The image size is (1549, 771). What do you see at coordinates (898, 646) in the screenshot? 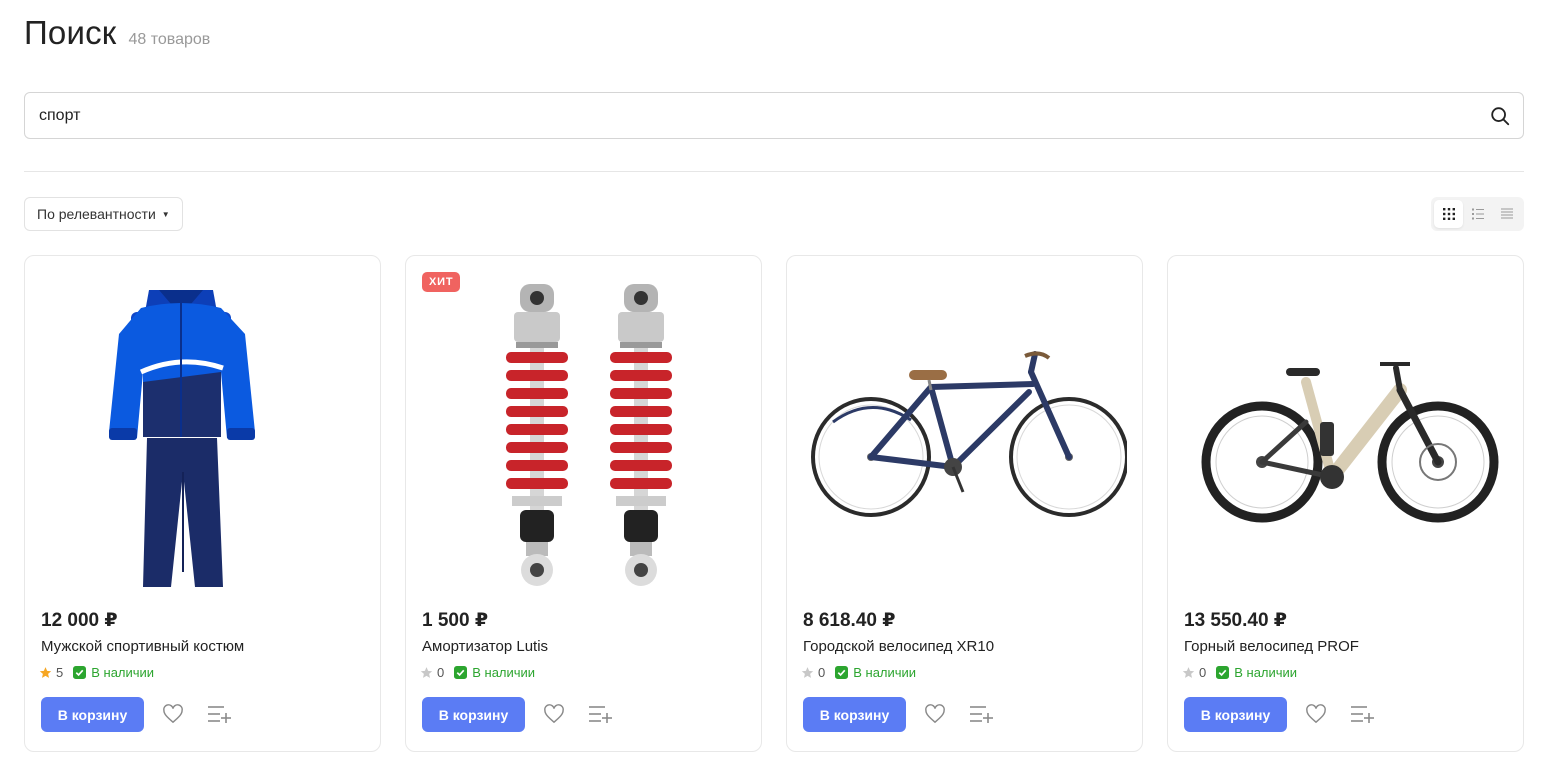
I see `product-name: Городской велосипед XR10` at bounding box center [898, 646].